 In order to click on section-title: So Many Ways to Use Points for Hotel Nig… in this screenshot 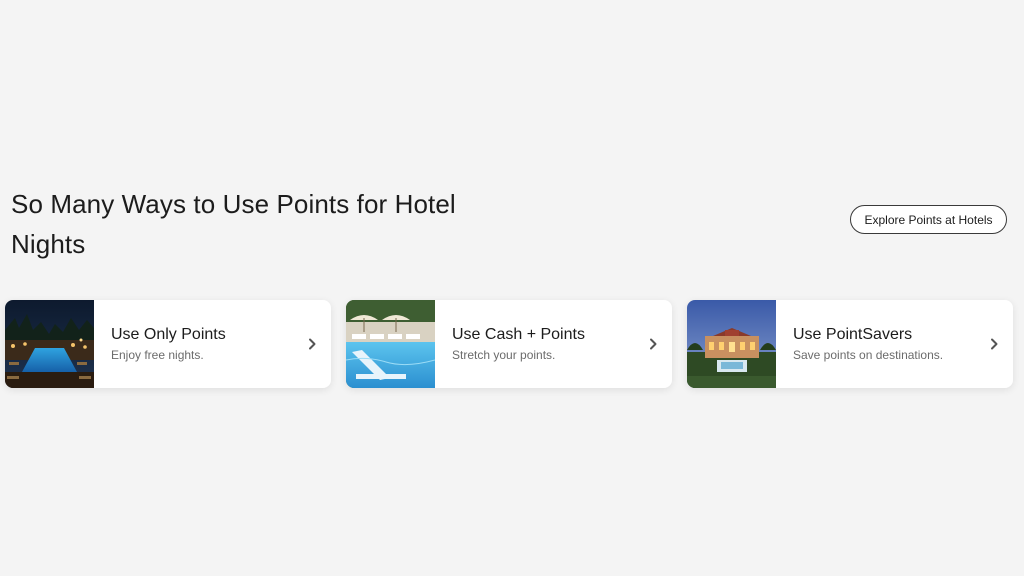, I will do `click(233, 224)`.